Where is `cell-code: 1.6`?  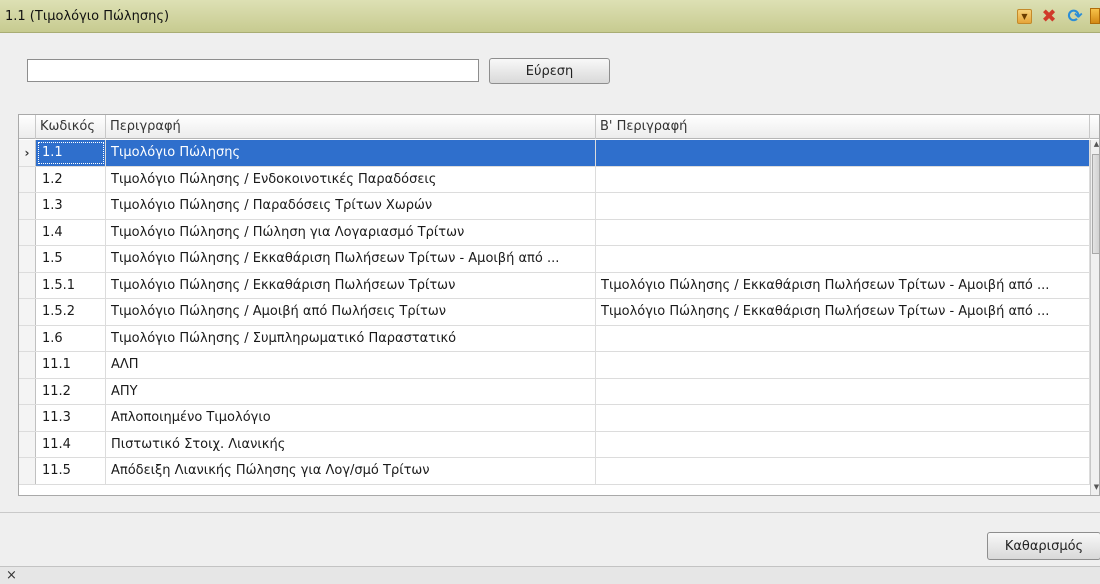 cell-code: 1.6 is located at coordinates (71, 338).